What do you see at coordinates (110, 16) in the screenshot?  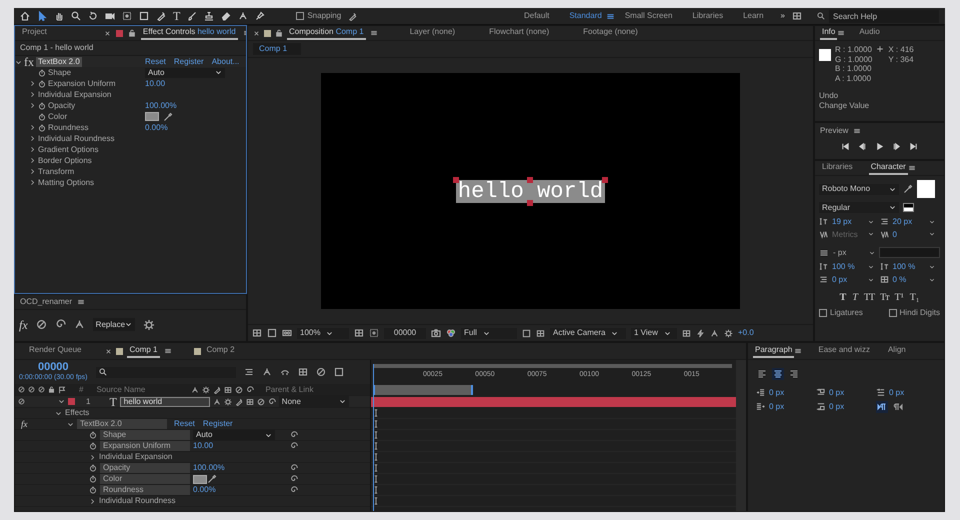 I see `camera-icon` at bounding box center [110, 16].